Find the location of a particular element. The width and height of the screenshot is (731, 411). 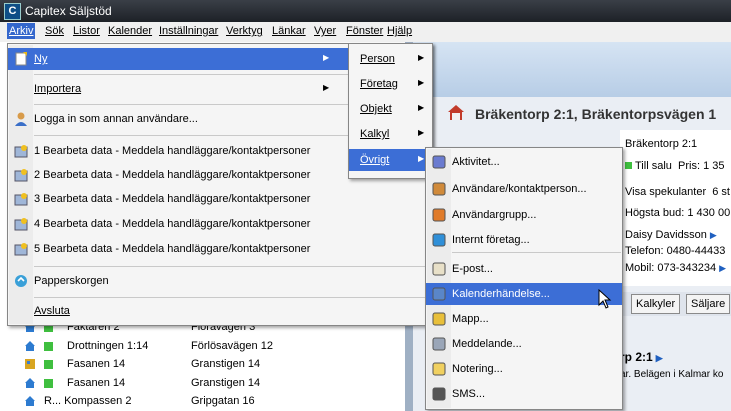

calendar-icon is located at coordinates (439, 294).